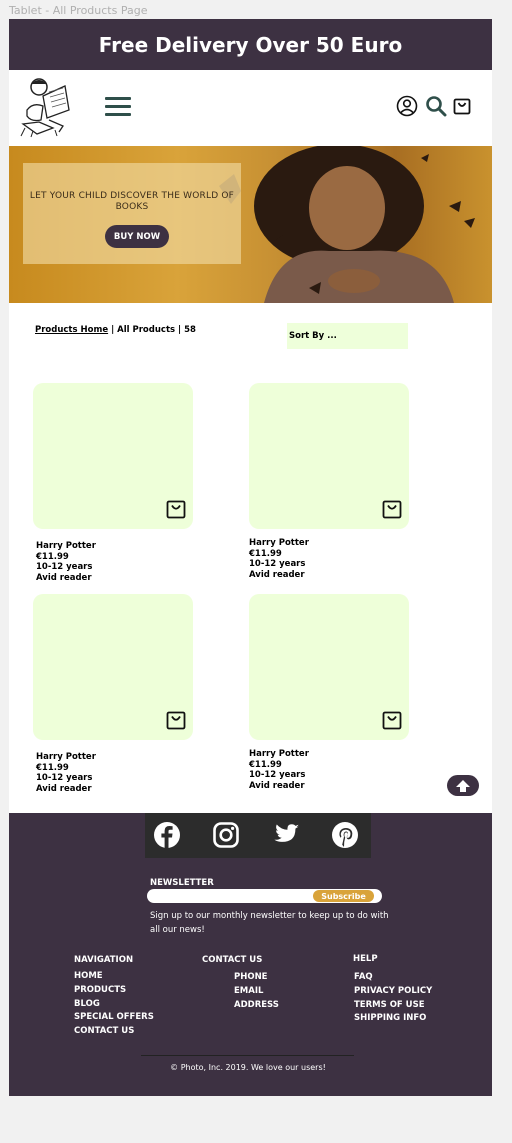 This screenshot has height=1143, width=512. I want to click on copyright: © Photo, Inc. 2019. We love our users!, so click(248, 1067).